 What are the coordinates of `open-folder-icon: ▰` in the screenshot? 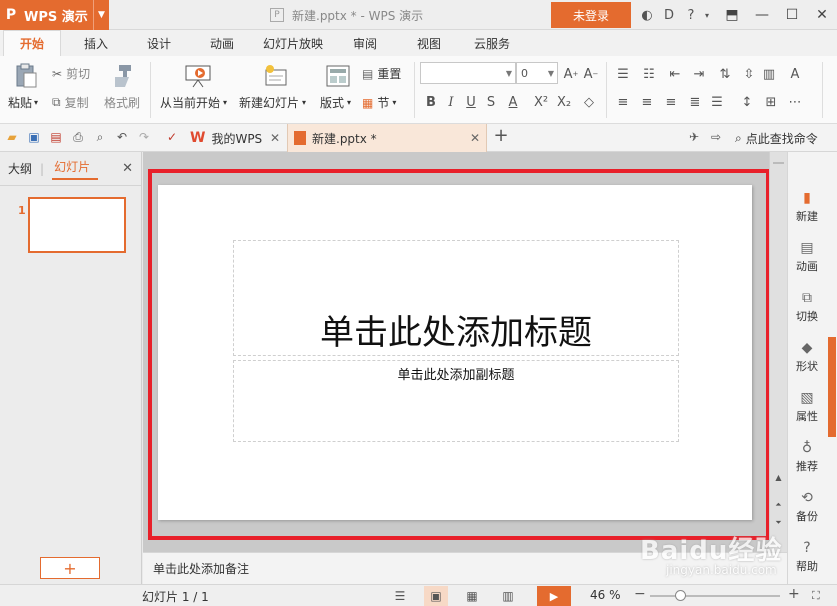 It's located at (12, 137).